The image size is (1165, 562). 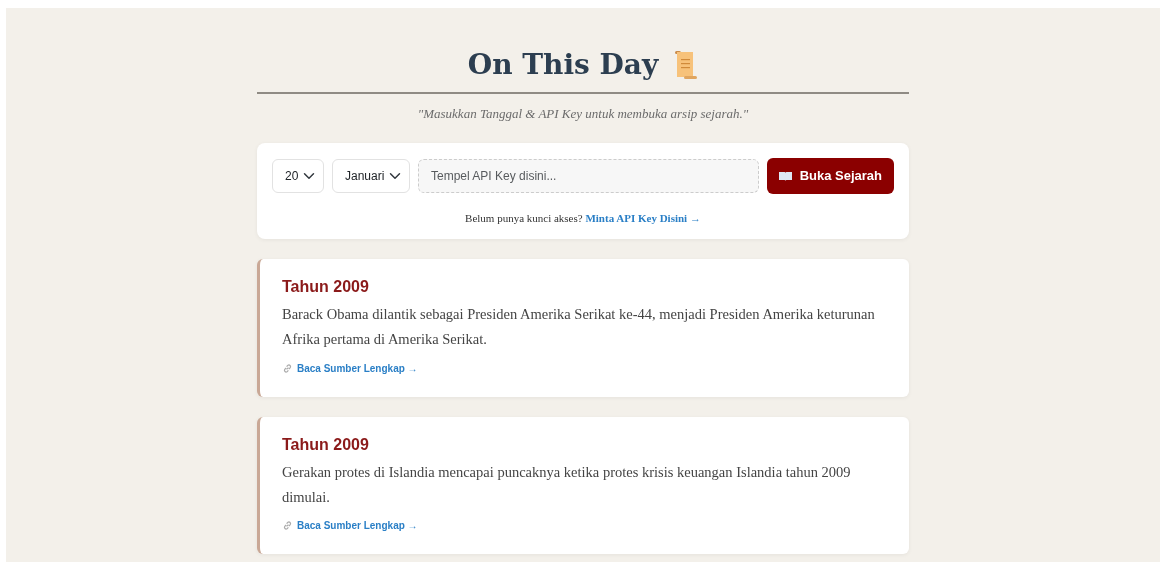 I want to click on scroll-icon, so click(x=686, y=64).